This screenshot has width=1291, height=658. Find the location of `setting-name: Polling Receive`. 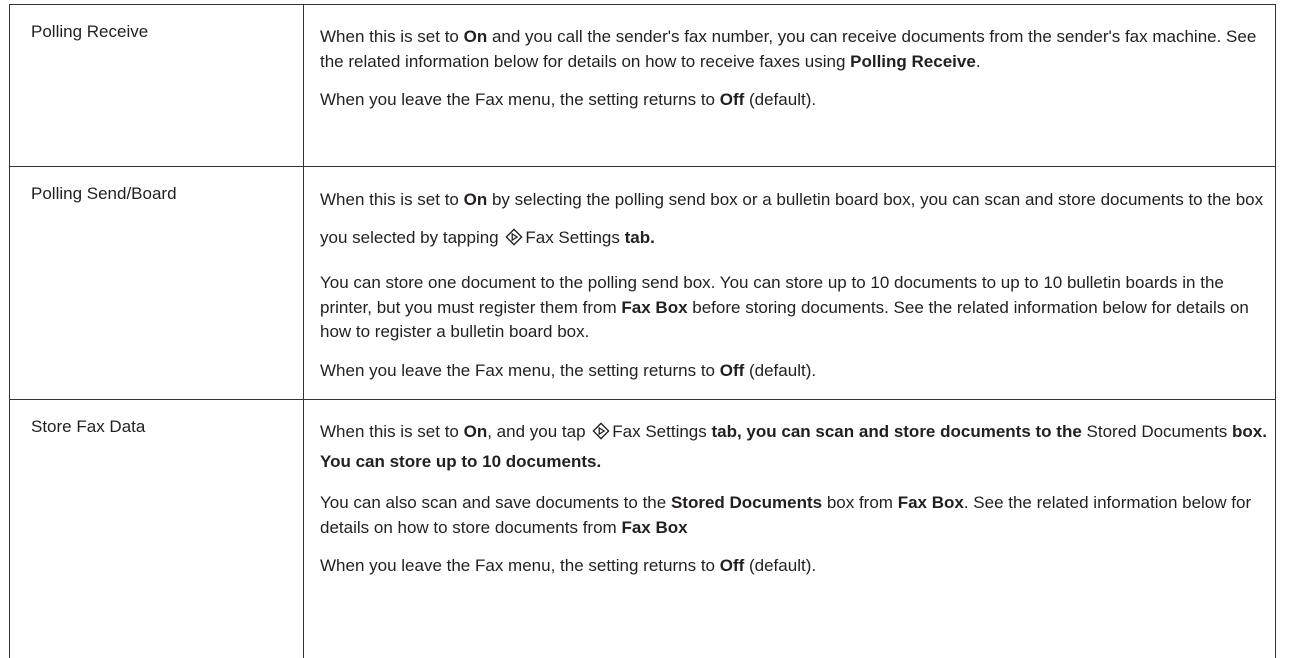

setting-name: Polling Receive is located at coordinates (157, 85).